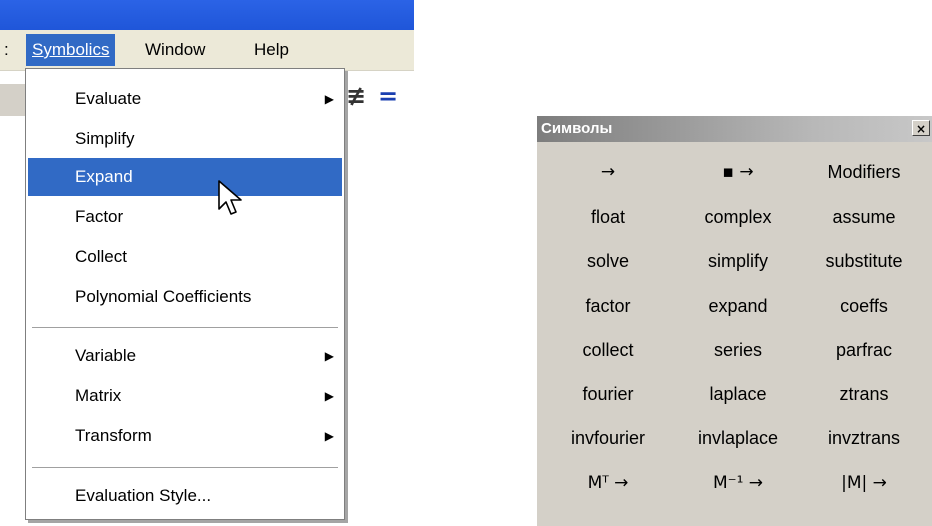  Describe the element at coordinates (734, 129) in the screenshot. I see `palette-title-bar: Символы ×` at that location.